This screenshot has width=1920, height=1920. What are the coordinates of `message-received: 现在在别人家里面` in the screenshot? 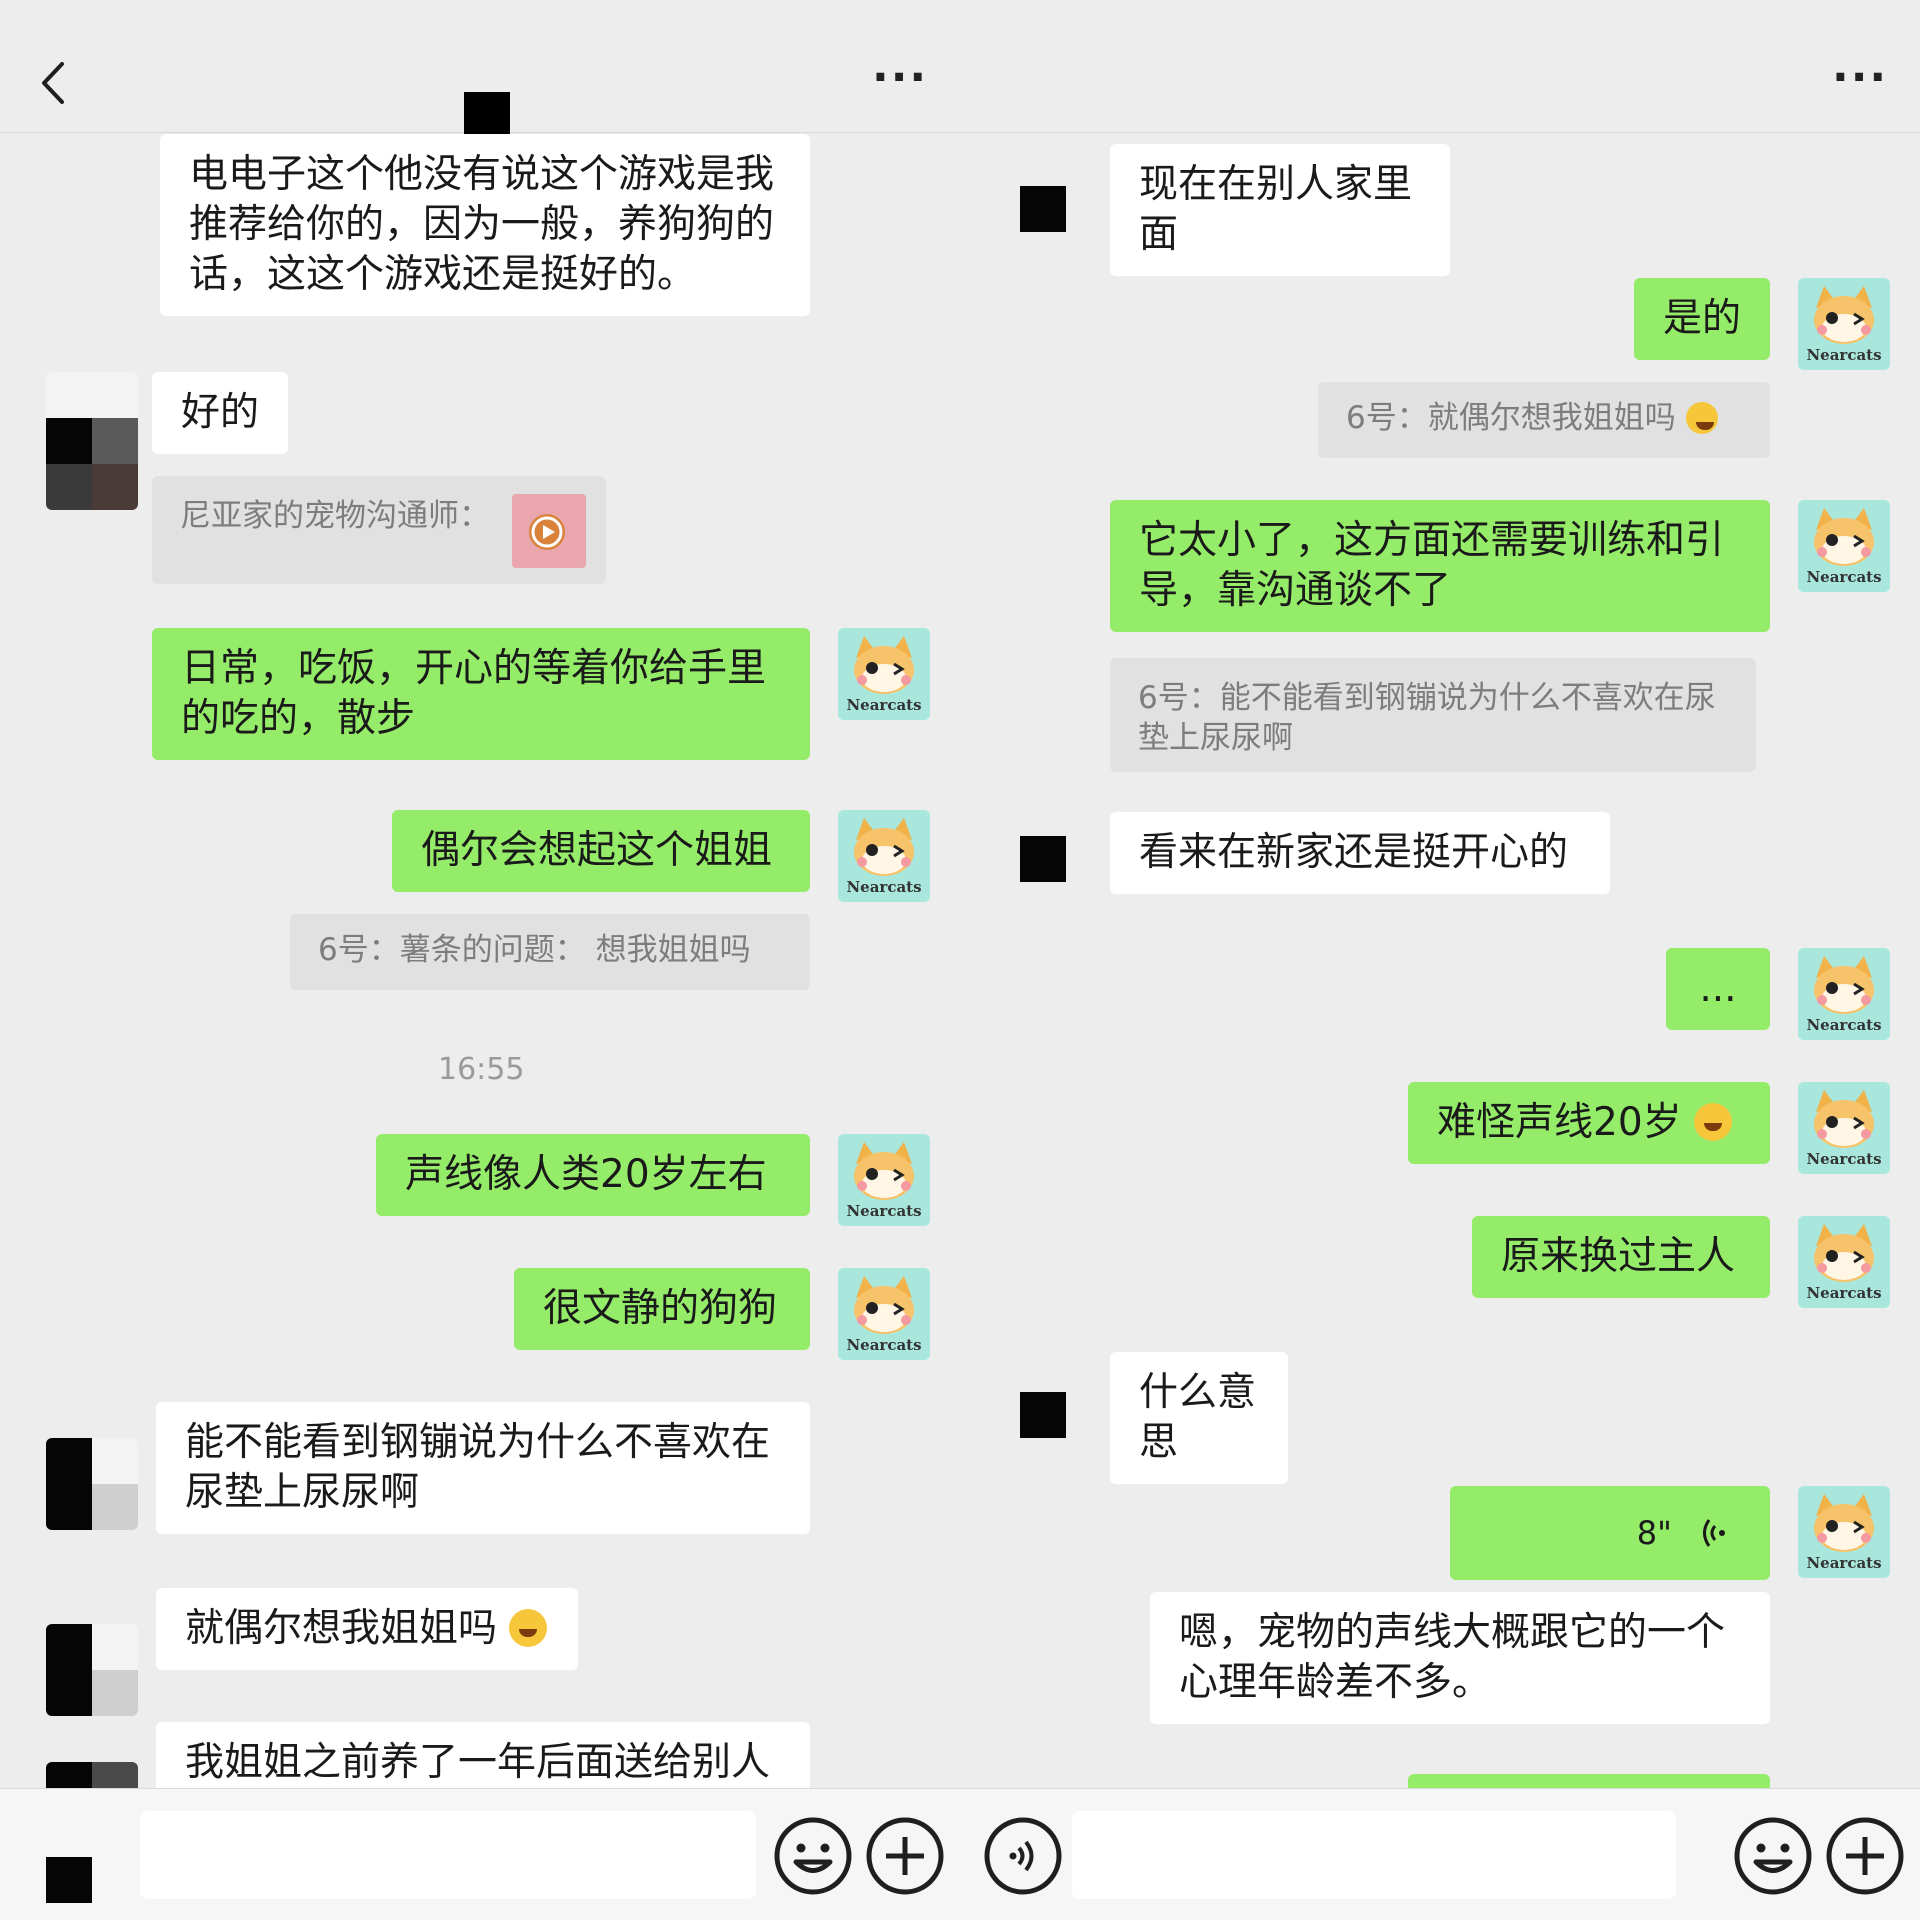 It's located at (1280, 210).